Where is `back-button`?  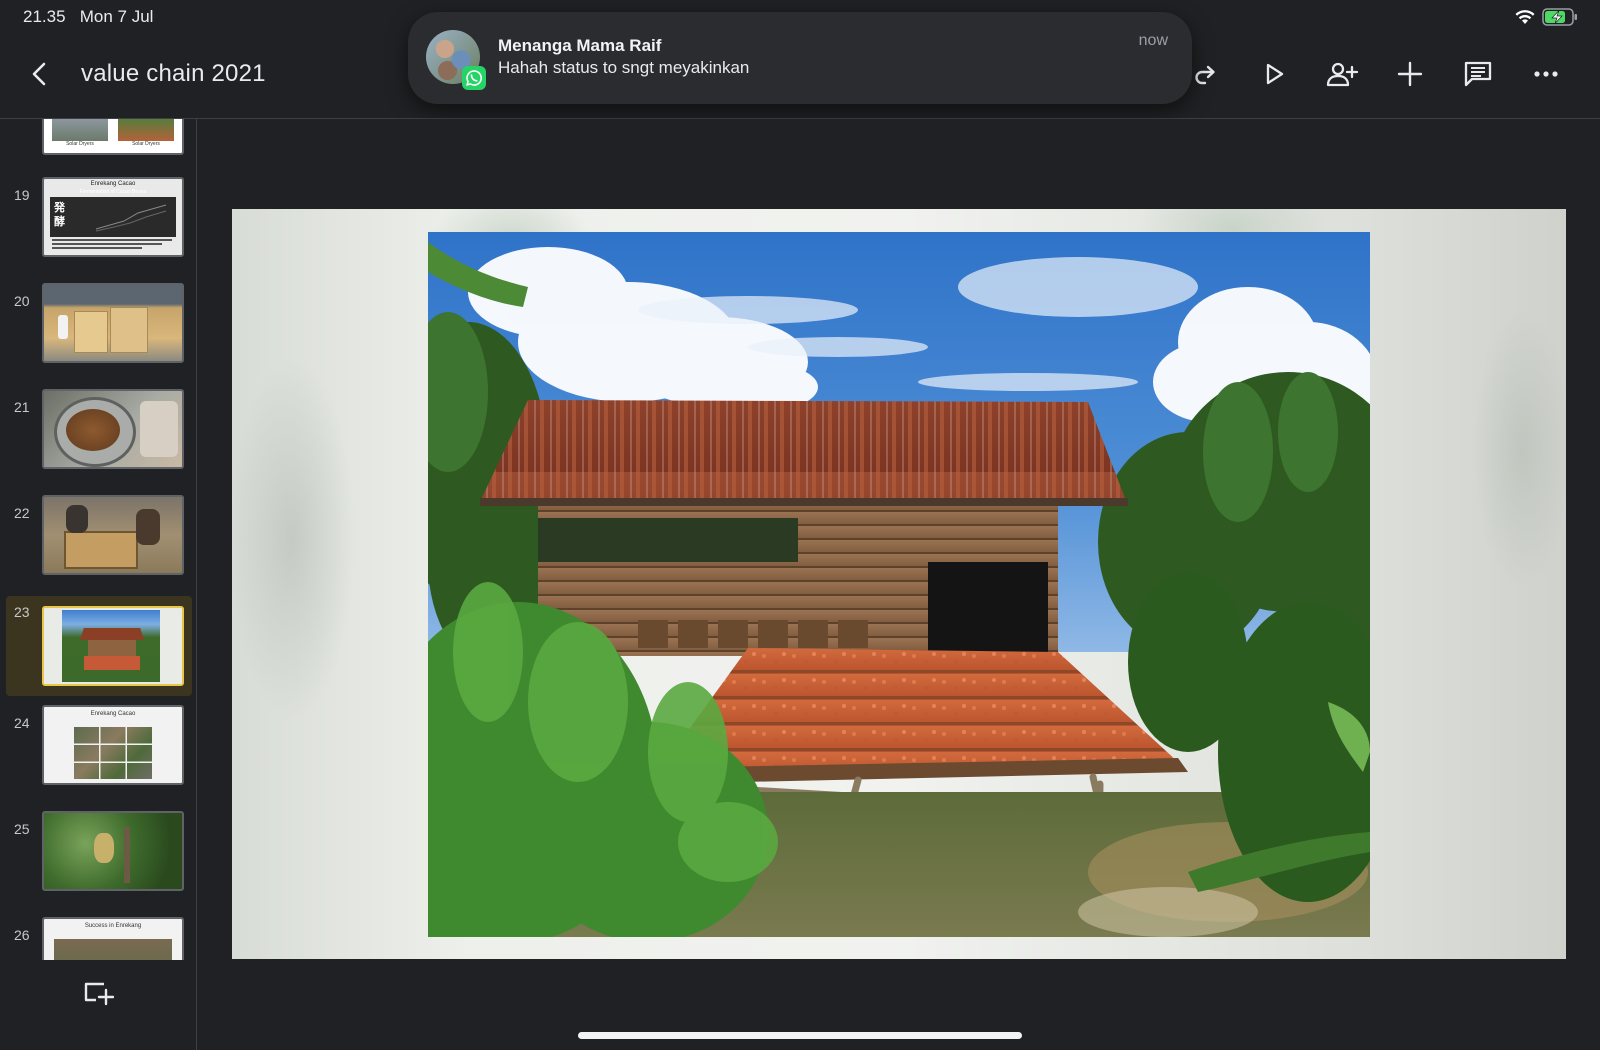
back-button is located at coordinates (40, 74).